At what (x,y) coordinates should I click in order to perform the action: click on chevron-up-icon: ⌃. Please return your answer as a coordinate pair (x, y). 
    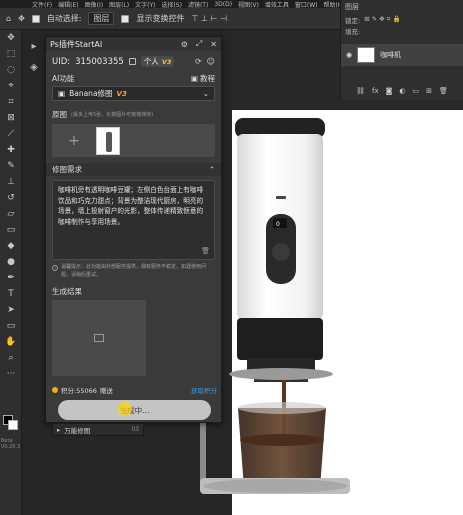
    Looking at the image, I should click on (212, 169).